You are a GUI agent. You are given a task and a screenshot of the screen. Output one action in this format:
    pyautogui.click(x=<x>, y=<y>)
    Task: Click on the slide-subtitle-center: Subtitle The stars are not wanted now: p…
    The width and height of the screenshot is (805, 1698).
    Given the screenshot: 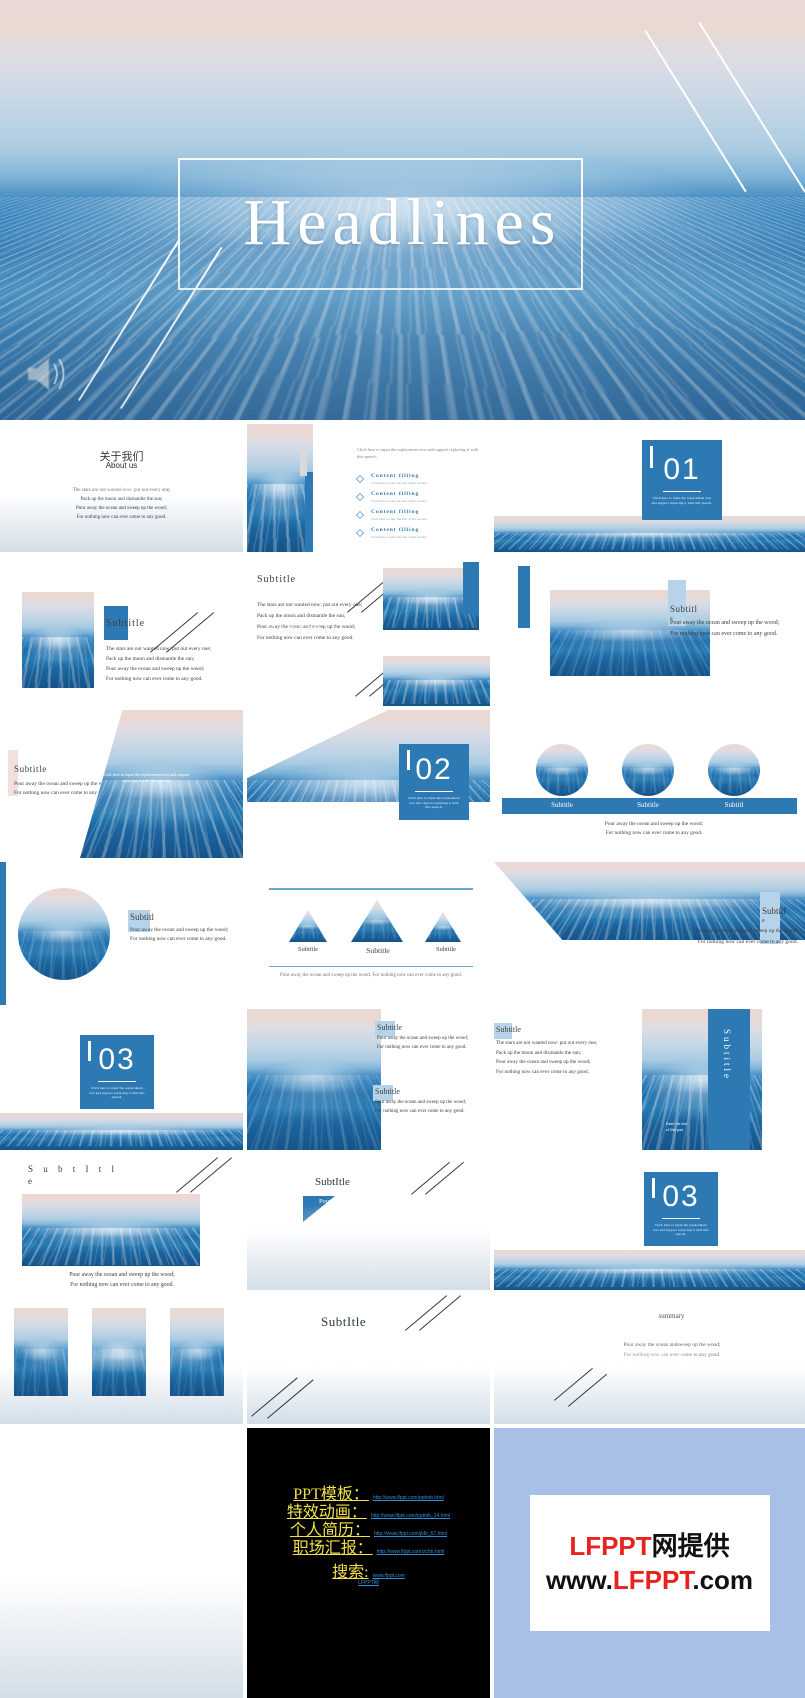 What is the action you would take?
    pyautogui.click(x=368, y=631)
    